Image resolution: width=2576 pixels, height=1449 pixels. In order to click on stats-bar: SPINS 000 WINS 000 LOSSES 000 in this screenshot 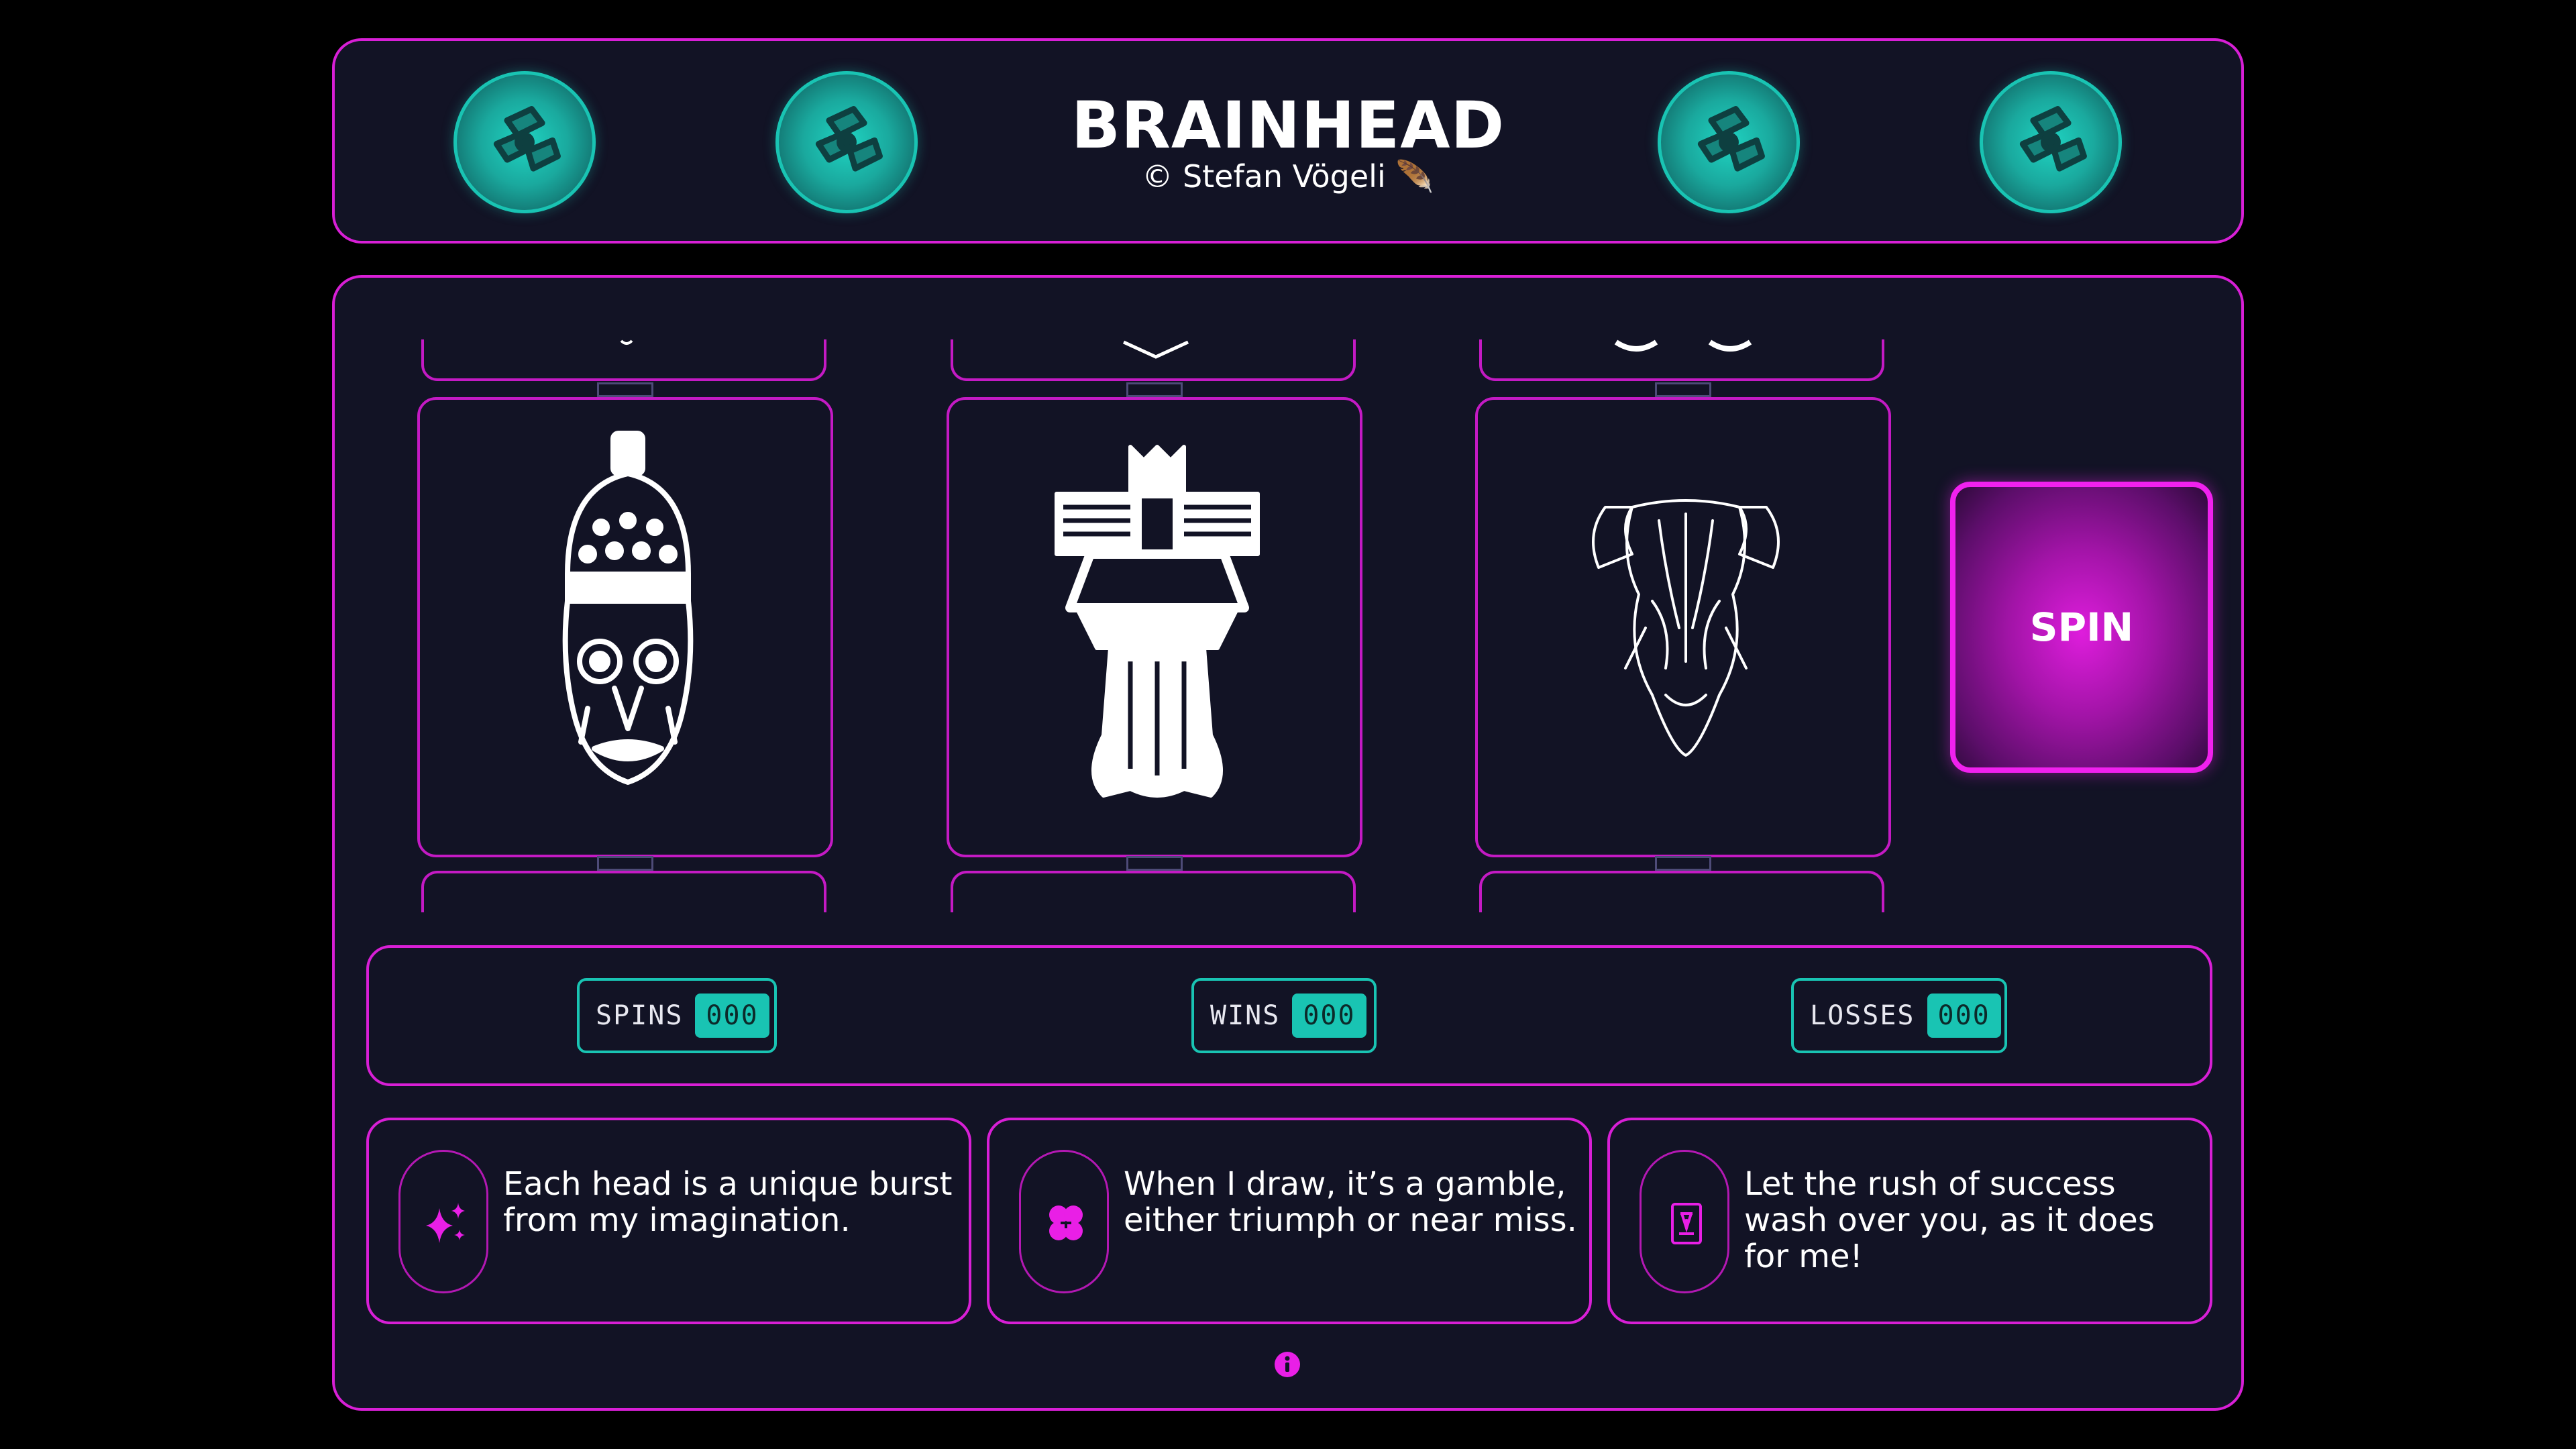, I will do `click(1289, 1015)`.